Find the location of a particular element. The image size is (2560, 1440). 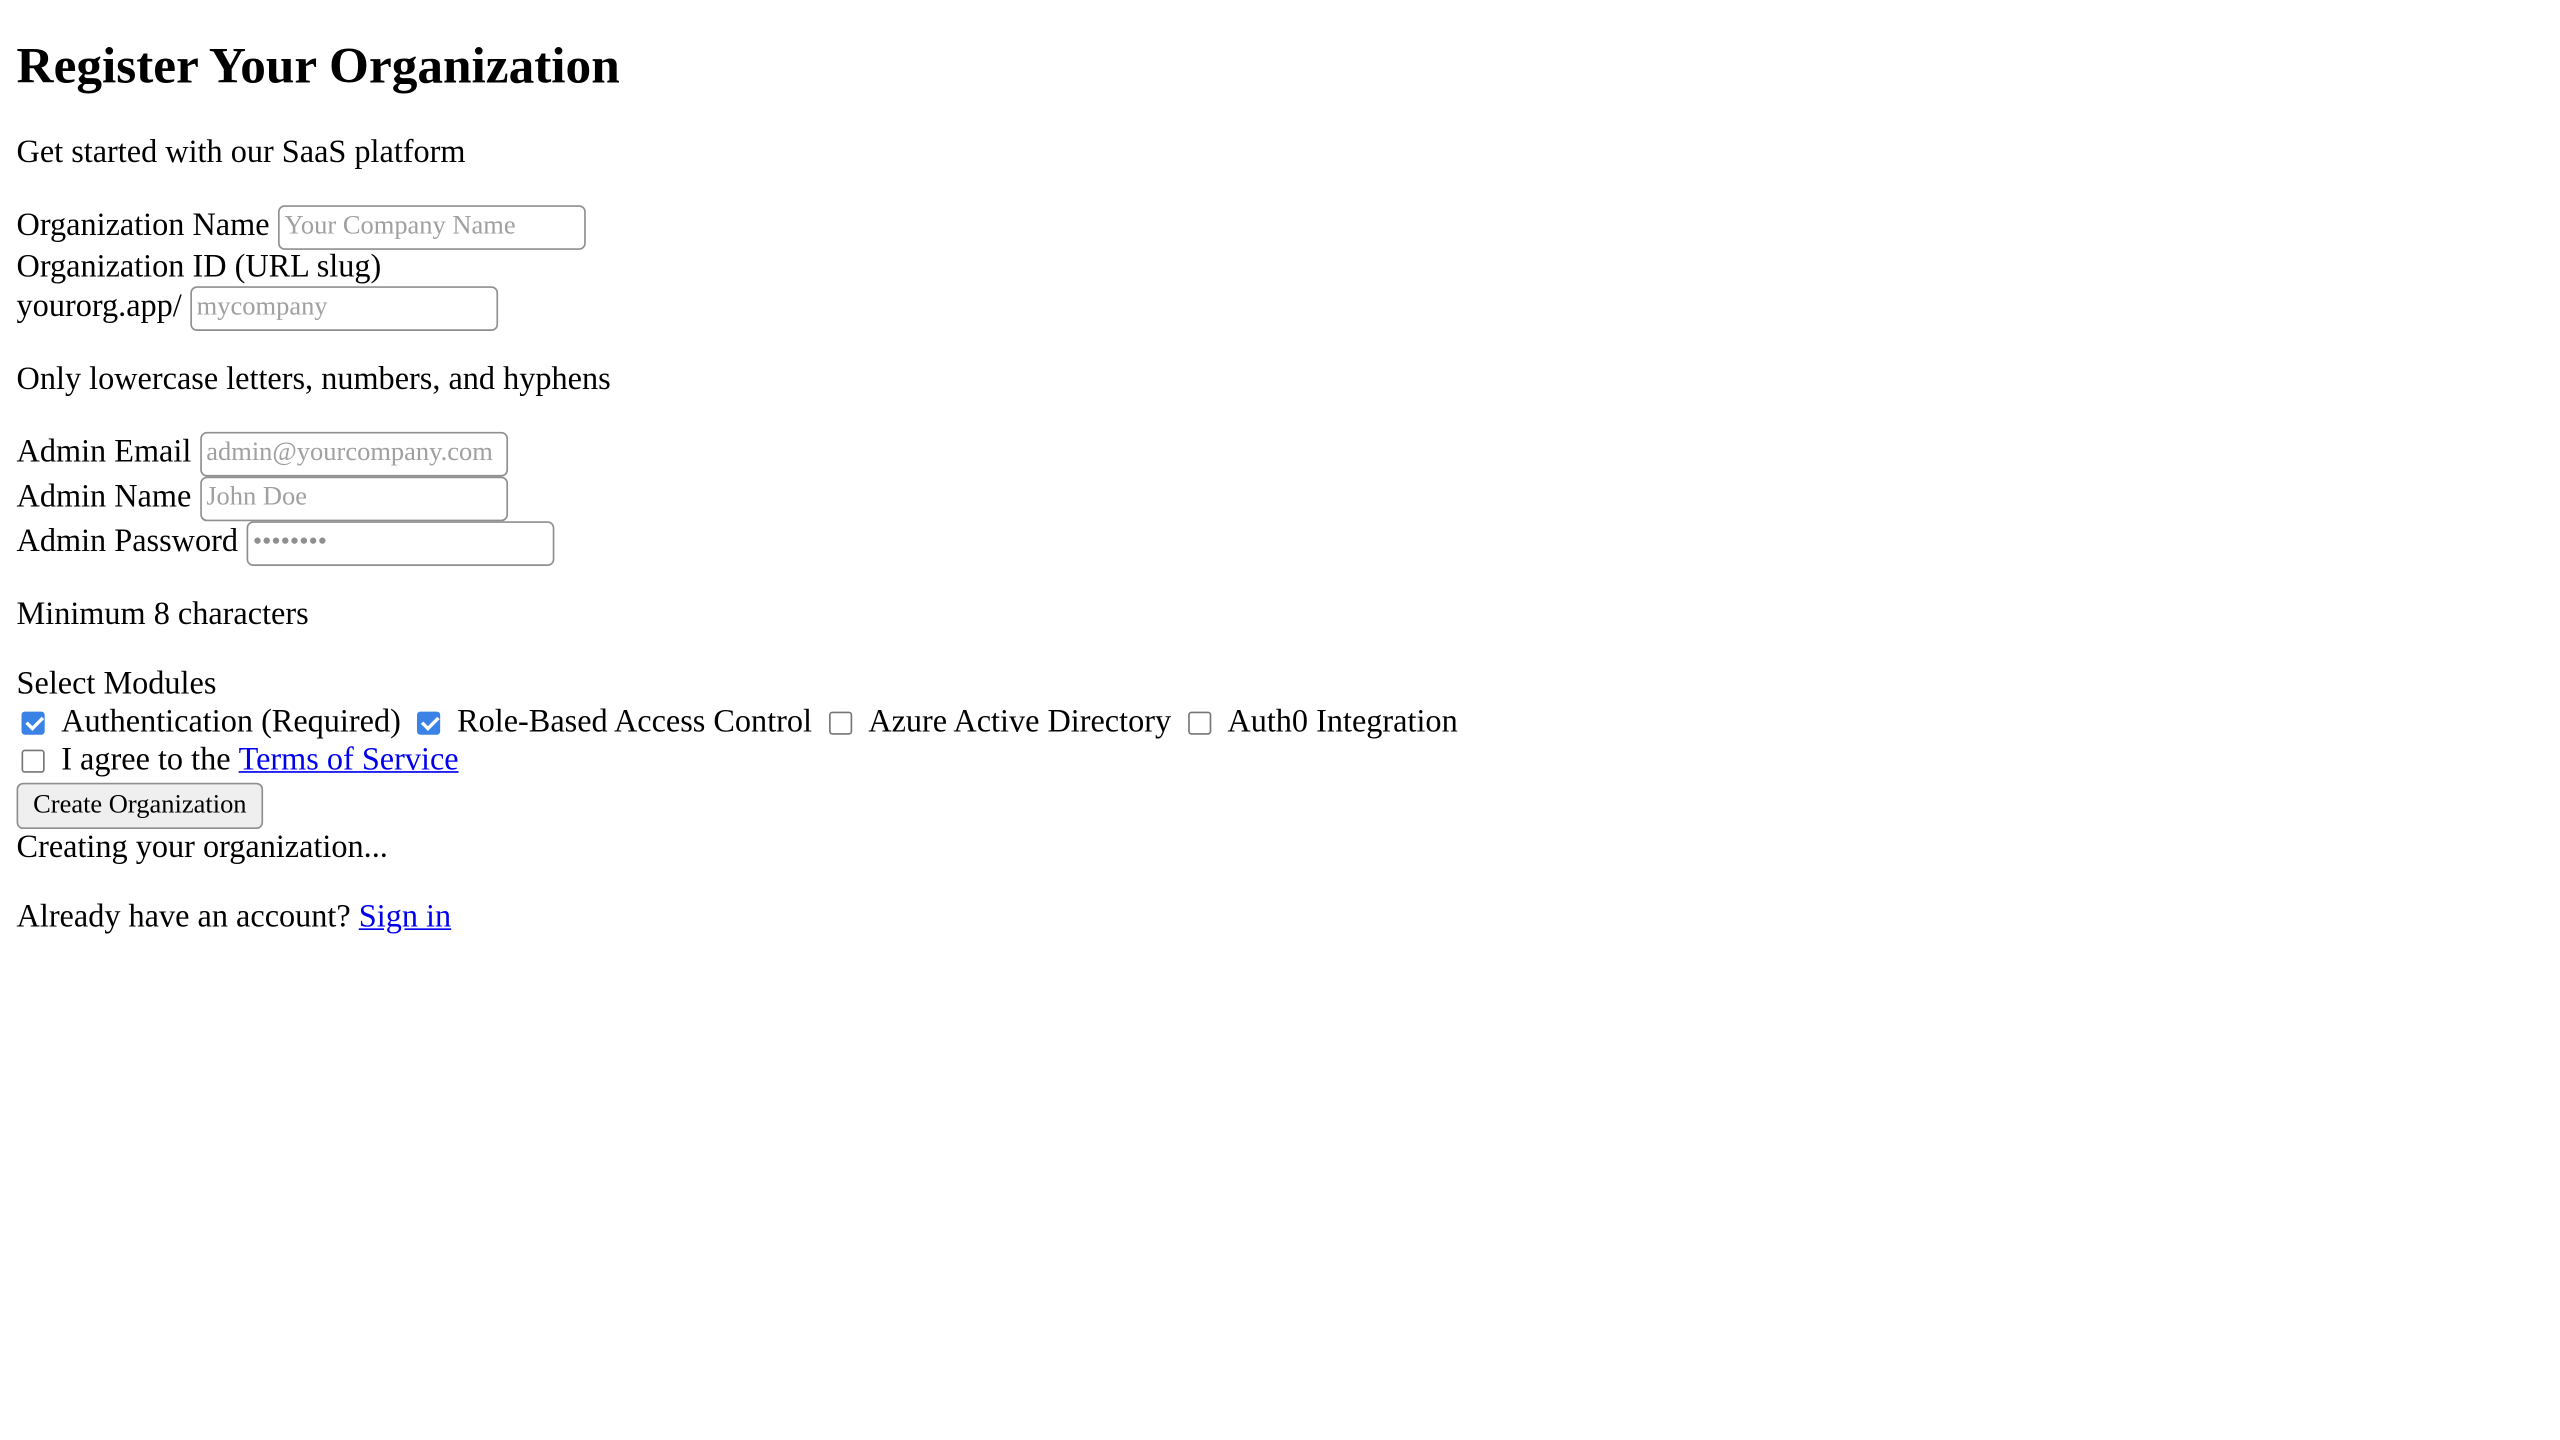

admin-password-label: Admin Password is located at coordinates (127, 542).